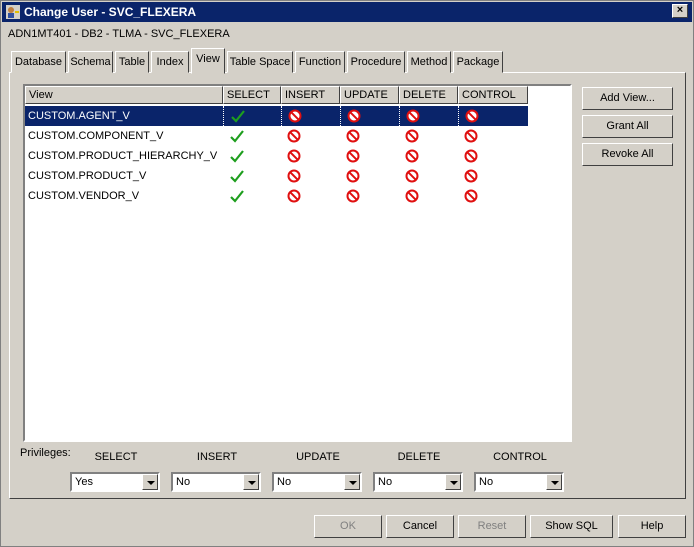  I want to click on reset-button: Reset, so click(492, 526).